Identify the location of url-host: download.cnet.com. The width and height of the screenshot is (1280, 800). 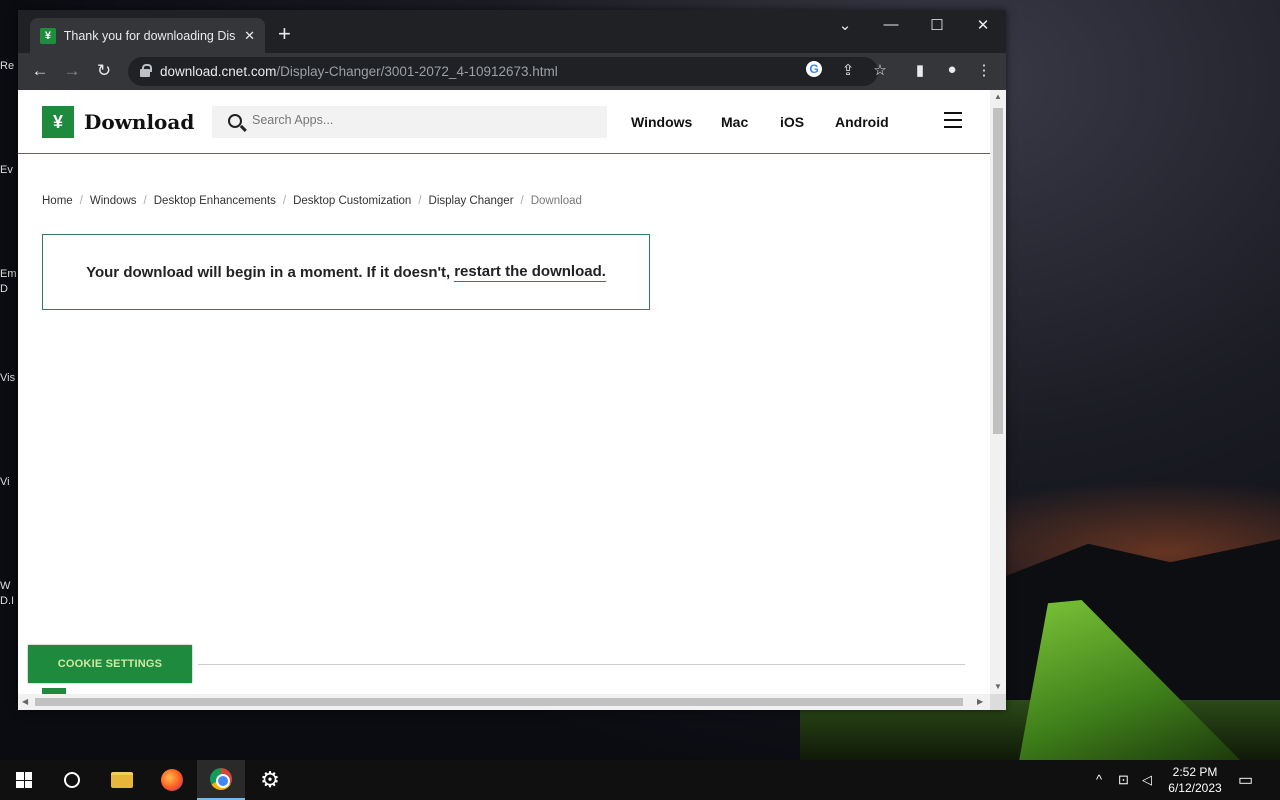
(218, 71).